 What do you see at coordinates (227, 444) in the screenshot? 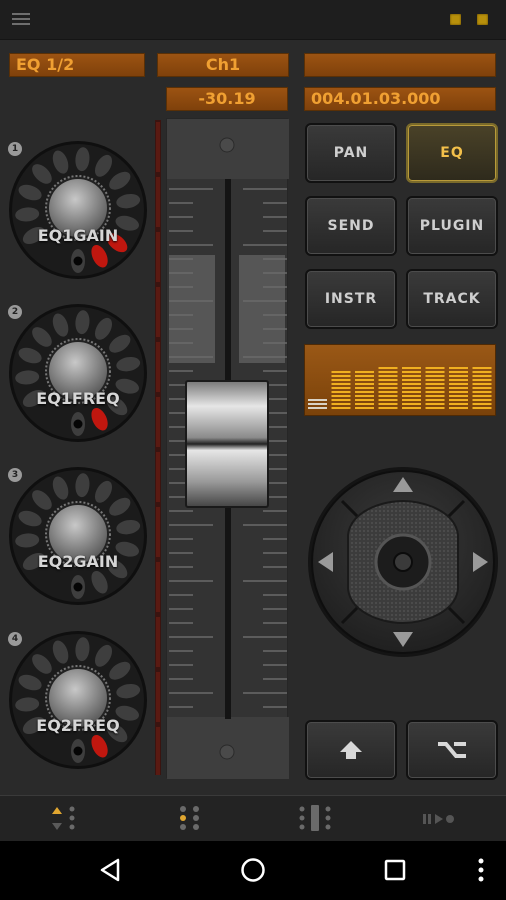
I see `fader-cap` at bounding box center [227, 444].